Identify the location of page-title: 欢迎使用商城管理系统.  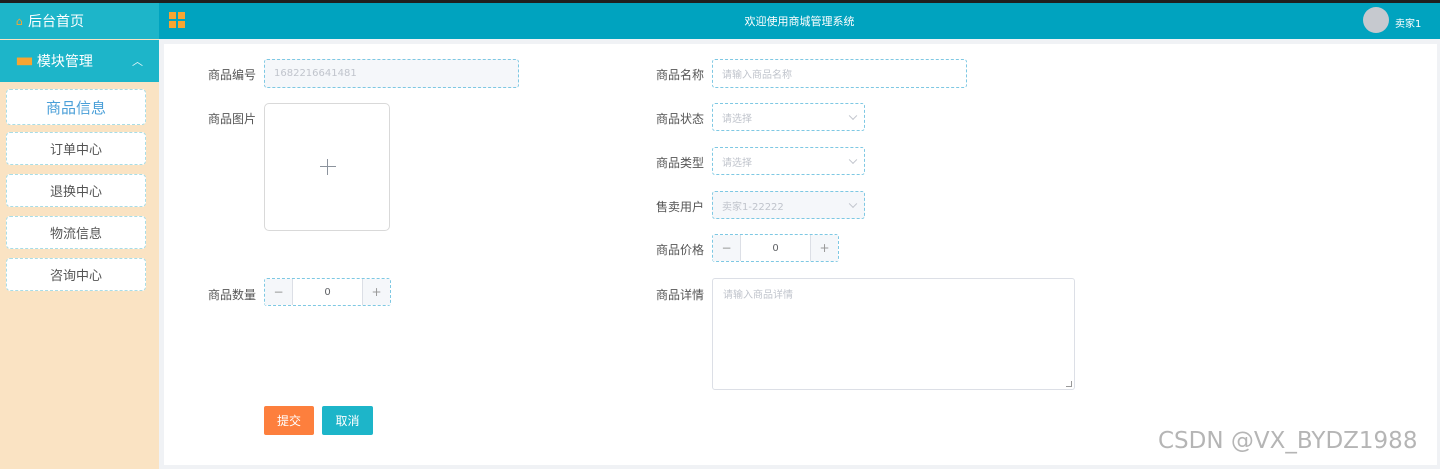
(799, 21).